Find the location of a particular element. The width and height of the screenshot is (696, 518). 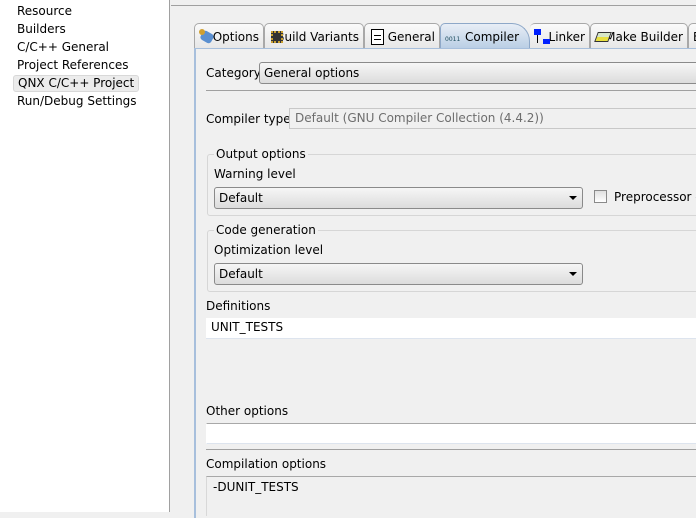

tab-compiler: 0011 Compiler is located at coordinates (485, 36).